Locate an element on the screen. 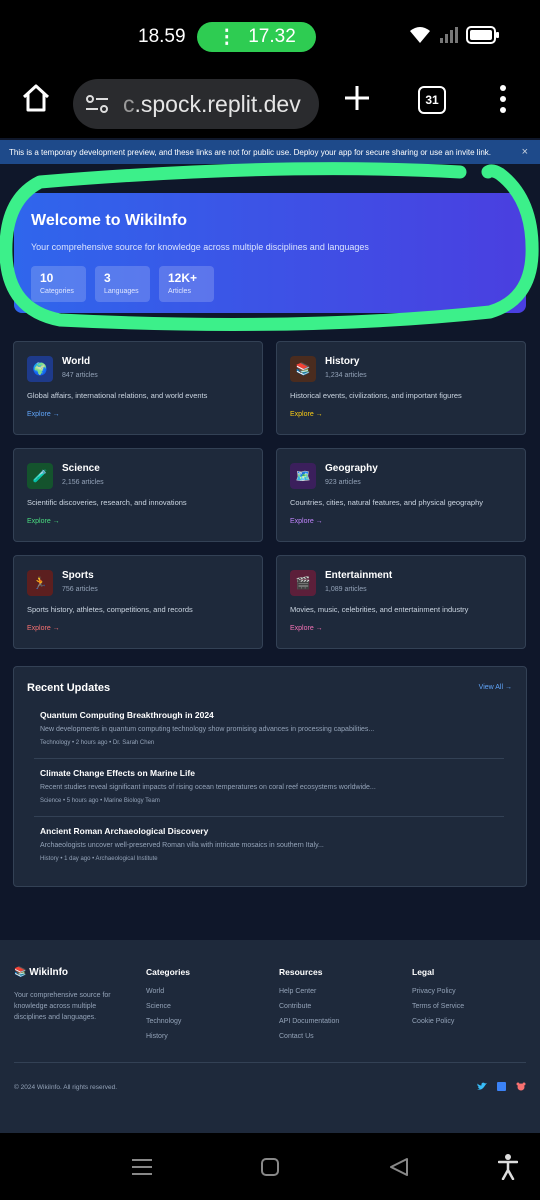 This screenshot has width=540, height=1200. footer-link: Science is located at coordinates (168, 1010).